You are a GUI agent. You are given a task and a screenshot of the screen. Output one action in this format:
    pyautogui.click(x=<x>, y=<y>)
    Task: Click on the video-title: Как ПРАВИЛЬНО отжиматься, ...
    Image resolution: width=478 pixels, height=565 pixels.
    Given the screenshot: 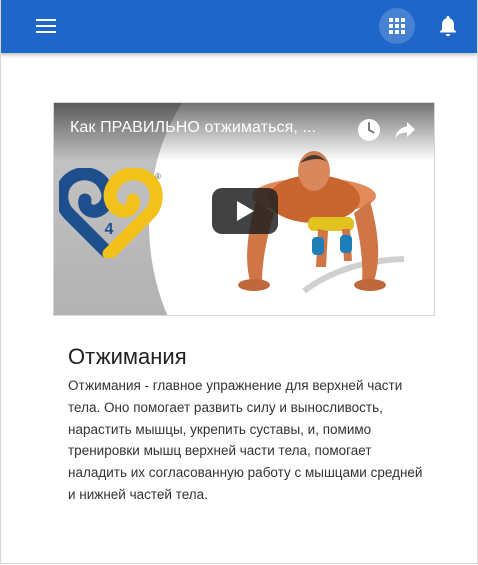 What is the action you would take?
    pyautogui.click(x=210, y=128)
    